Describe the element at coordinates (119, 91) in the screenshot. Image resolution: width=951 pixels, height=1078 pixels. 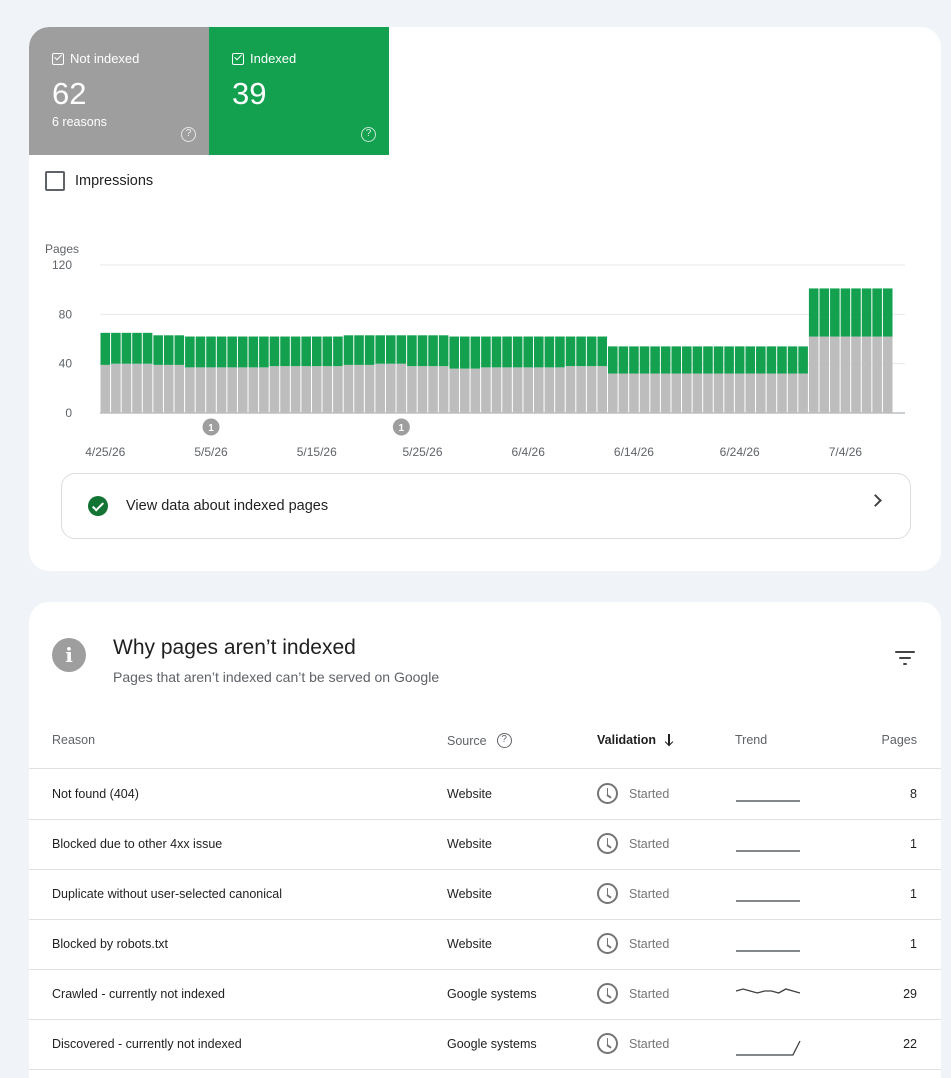
I see `not-indexed-tile: Not indexed 62 6 reasons ?` at that location.